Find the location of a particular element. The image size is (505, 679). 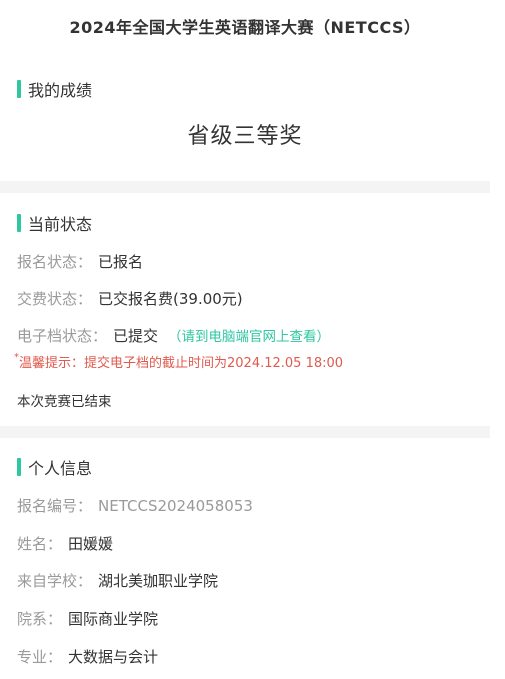

department-label: 院系： is located at coordinates (40, 619).